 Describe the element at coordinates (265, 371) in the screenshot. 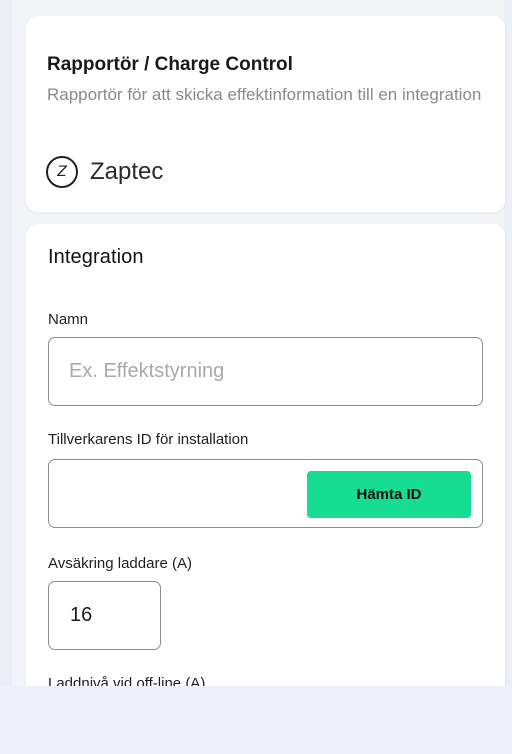

I see `name-input` at that location.